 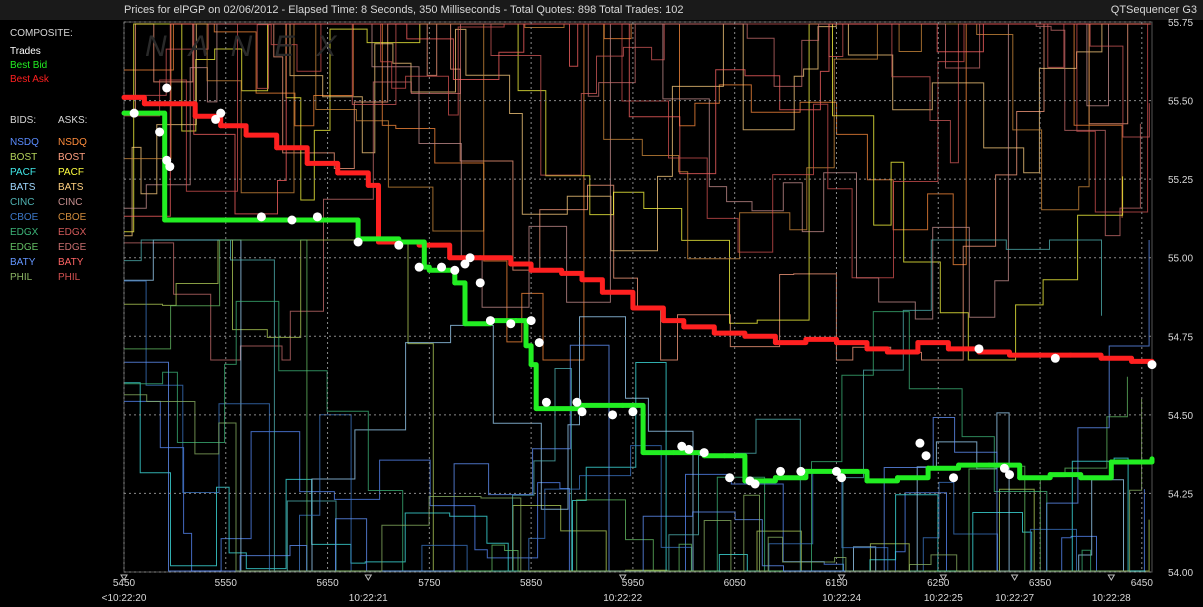 I want to click on x-tick-label: 6150, so click(x=836, y=583).